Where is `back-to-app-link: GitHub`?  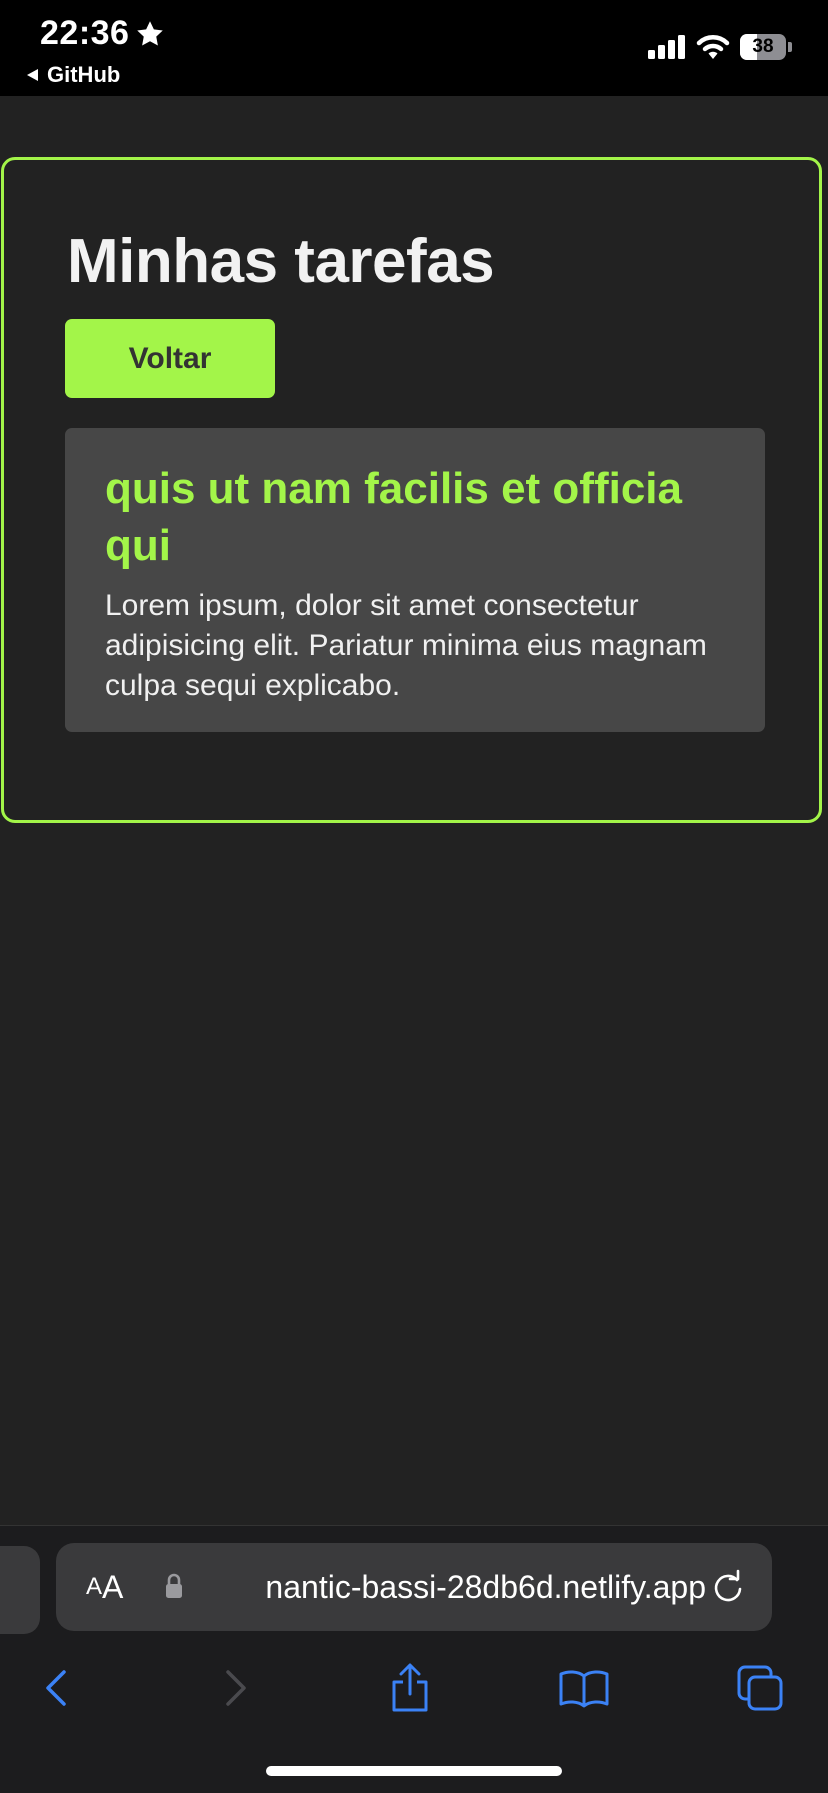 back-to-app-link: GitHub is located at coordinates (73, 75).